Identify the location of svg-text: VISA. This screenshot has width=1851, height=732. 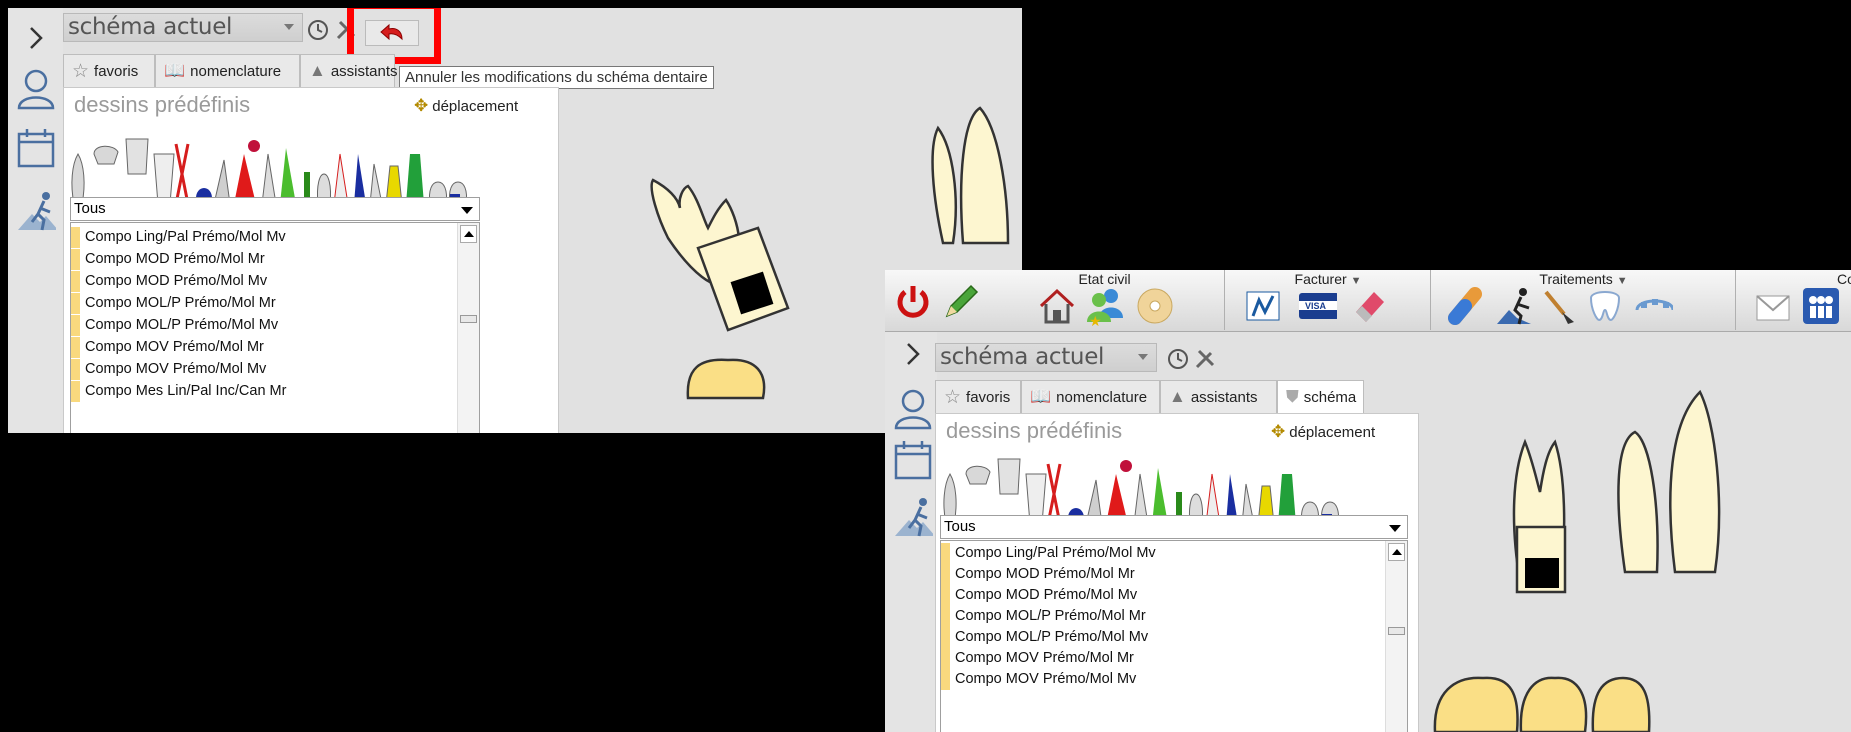
(1316, 306).